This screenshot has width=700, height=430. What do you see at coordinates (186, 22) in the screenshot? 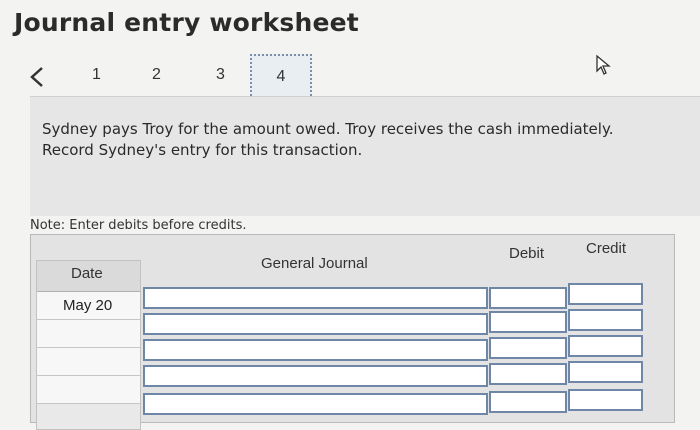
I see `page-title: Journal entry worksheet` at bounding box center [186, 22].